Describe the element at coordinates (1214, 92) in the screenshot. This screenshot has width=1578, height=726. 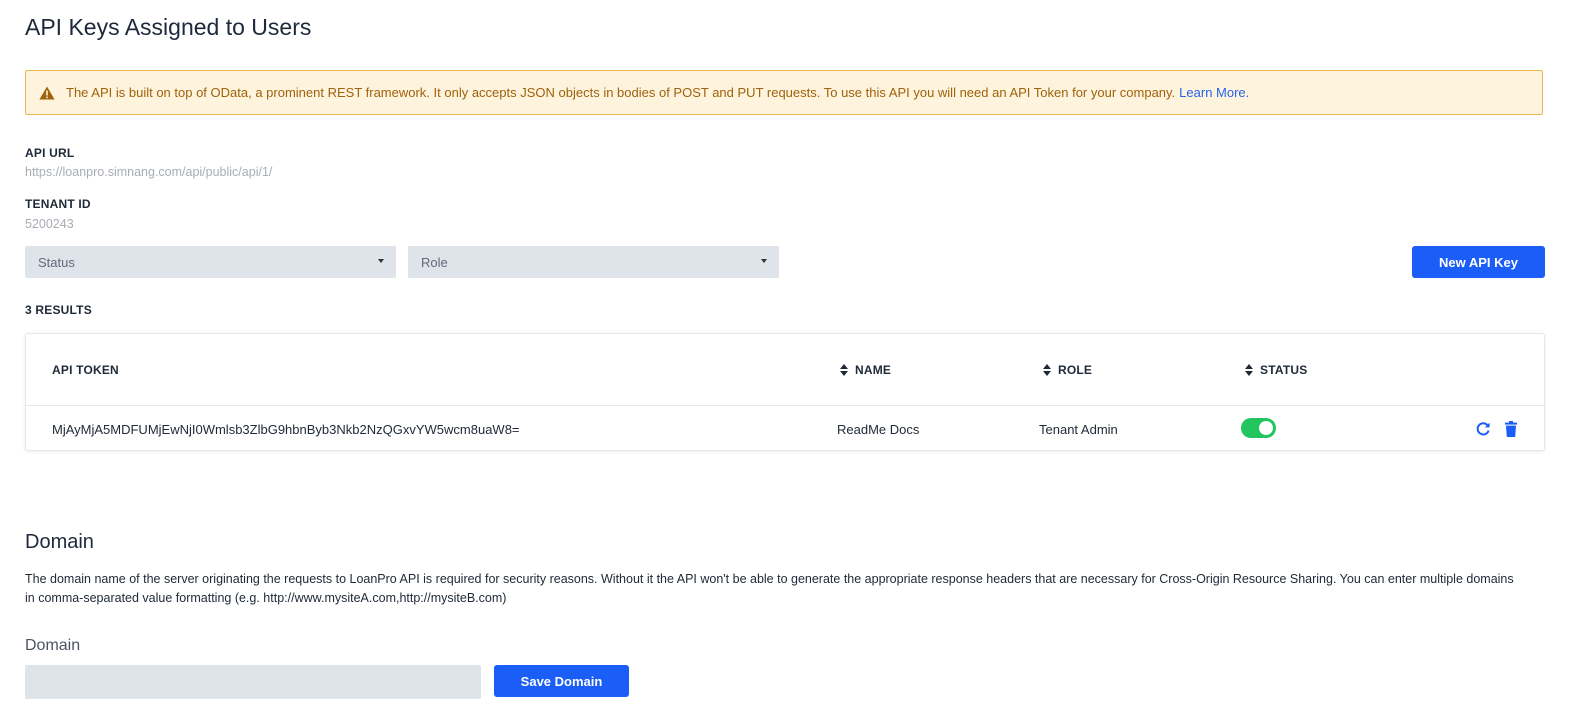
I see `learn-more-link: Learn More.` at that location.